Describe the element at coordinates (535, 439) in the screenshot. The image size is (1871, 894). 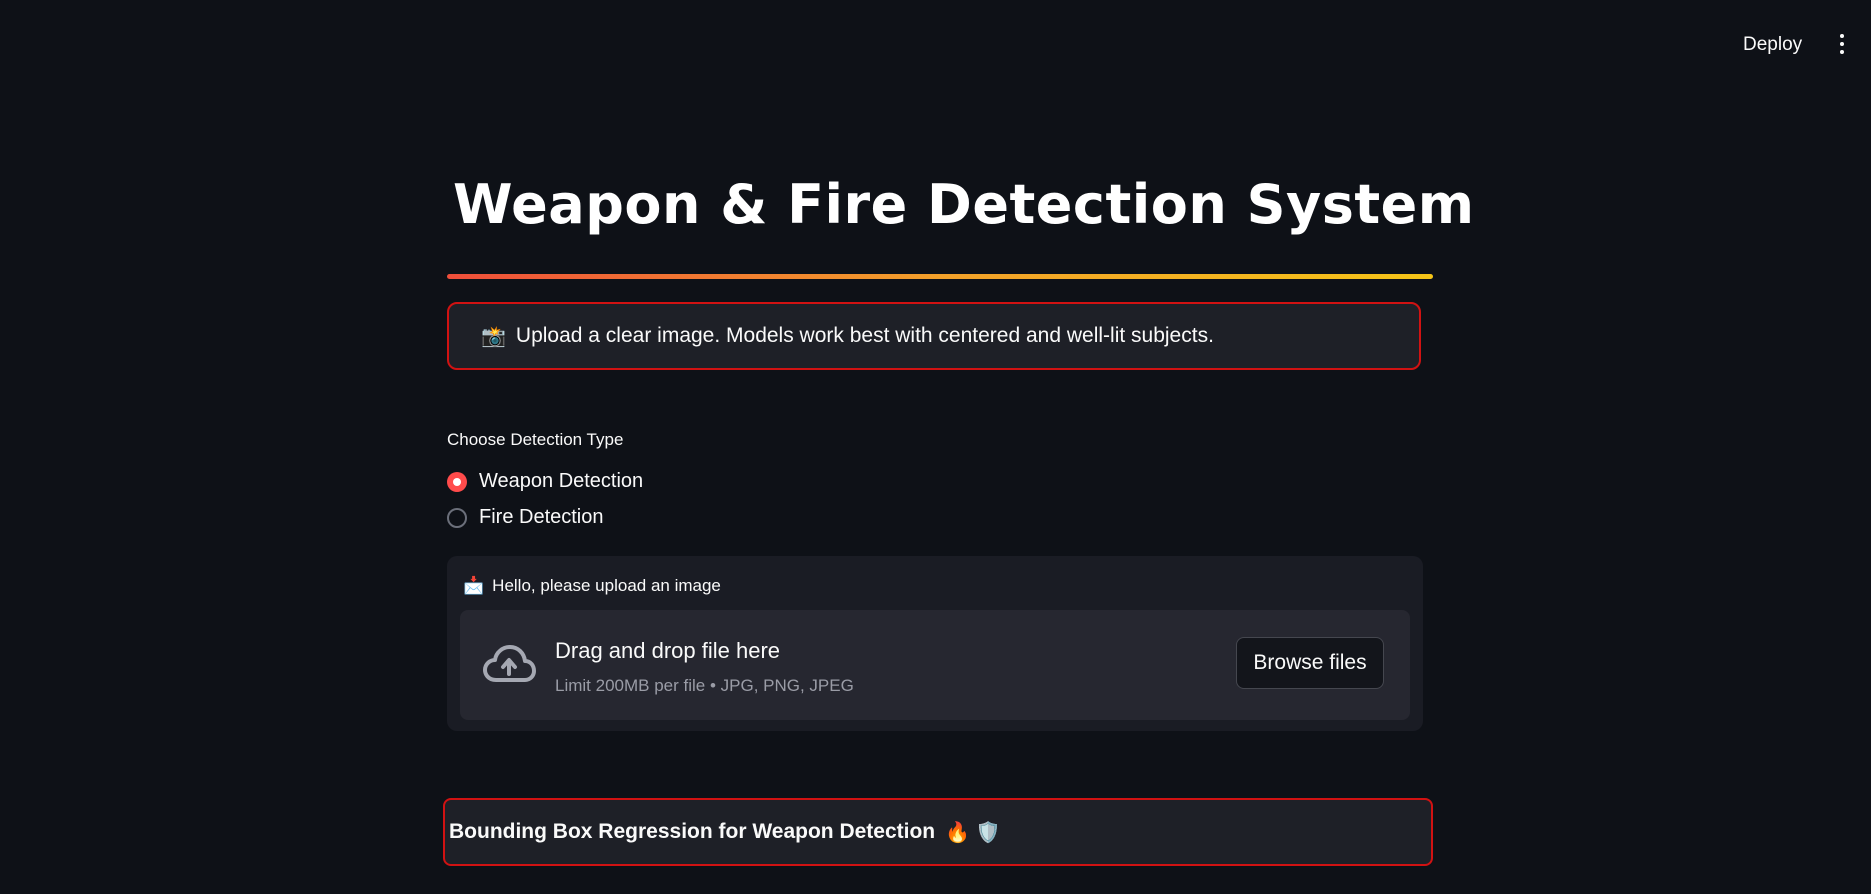
I see `detection-type-label: Choose Detection Type` at that location.